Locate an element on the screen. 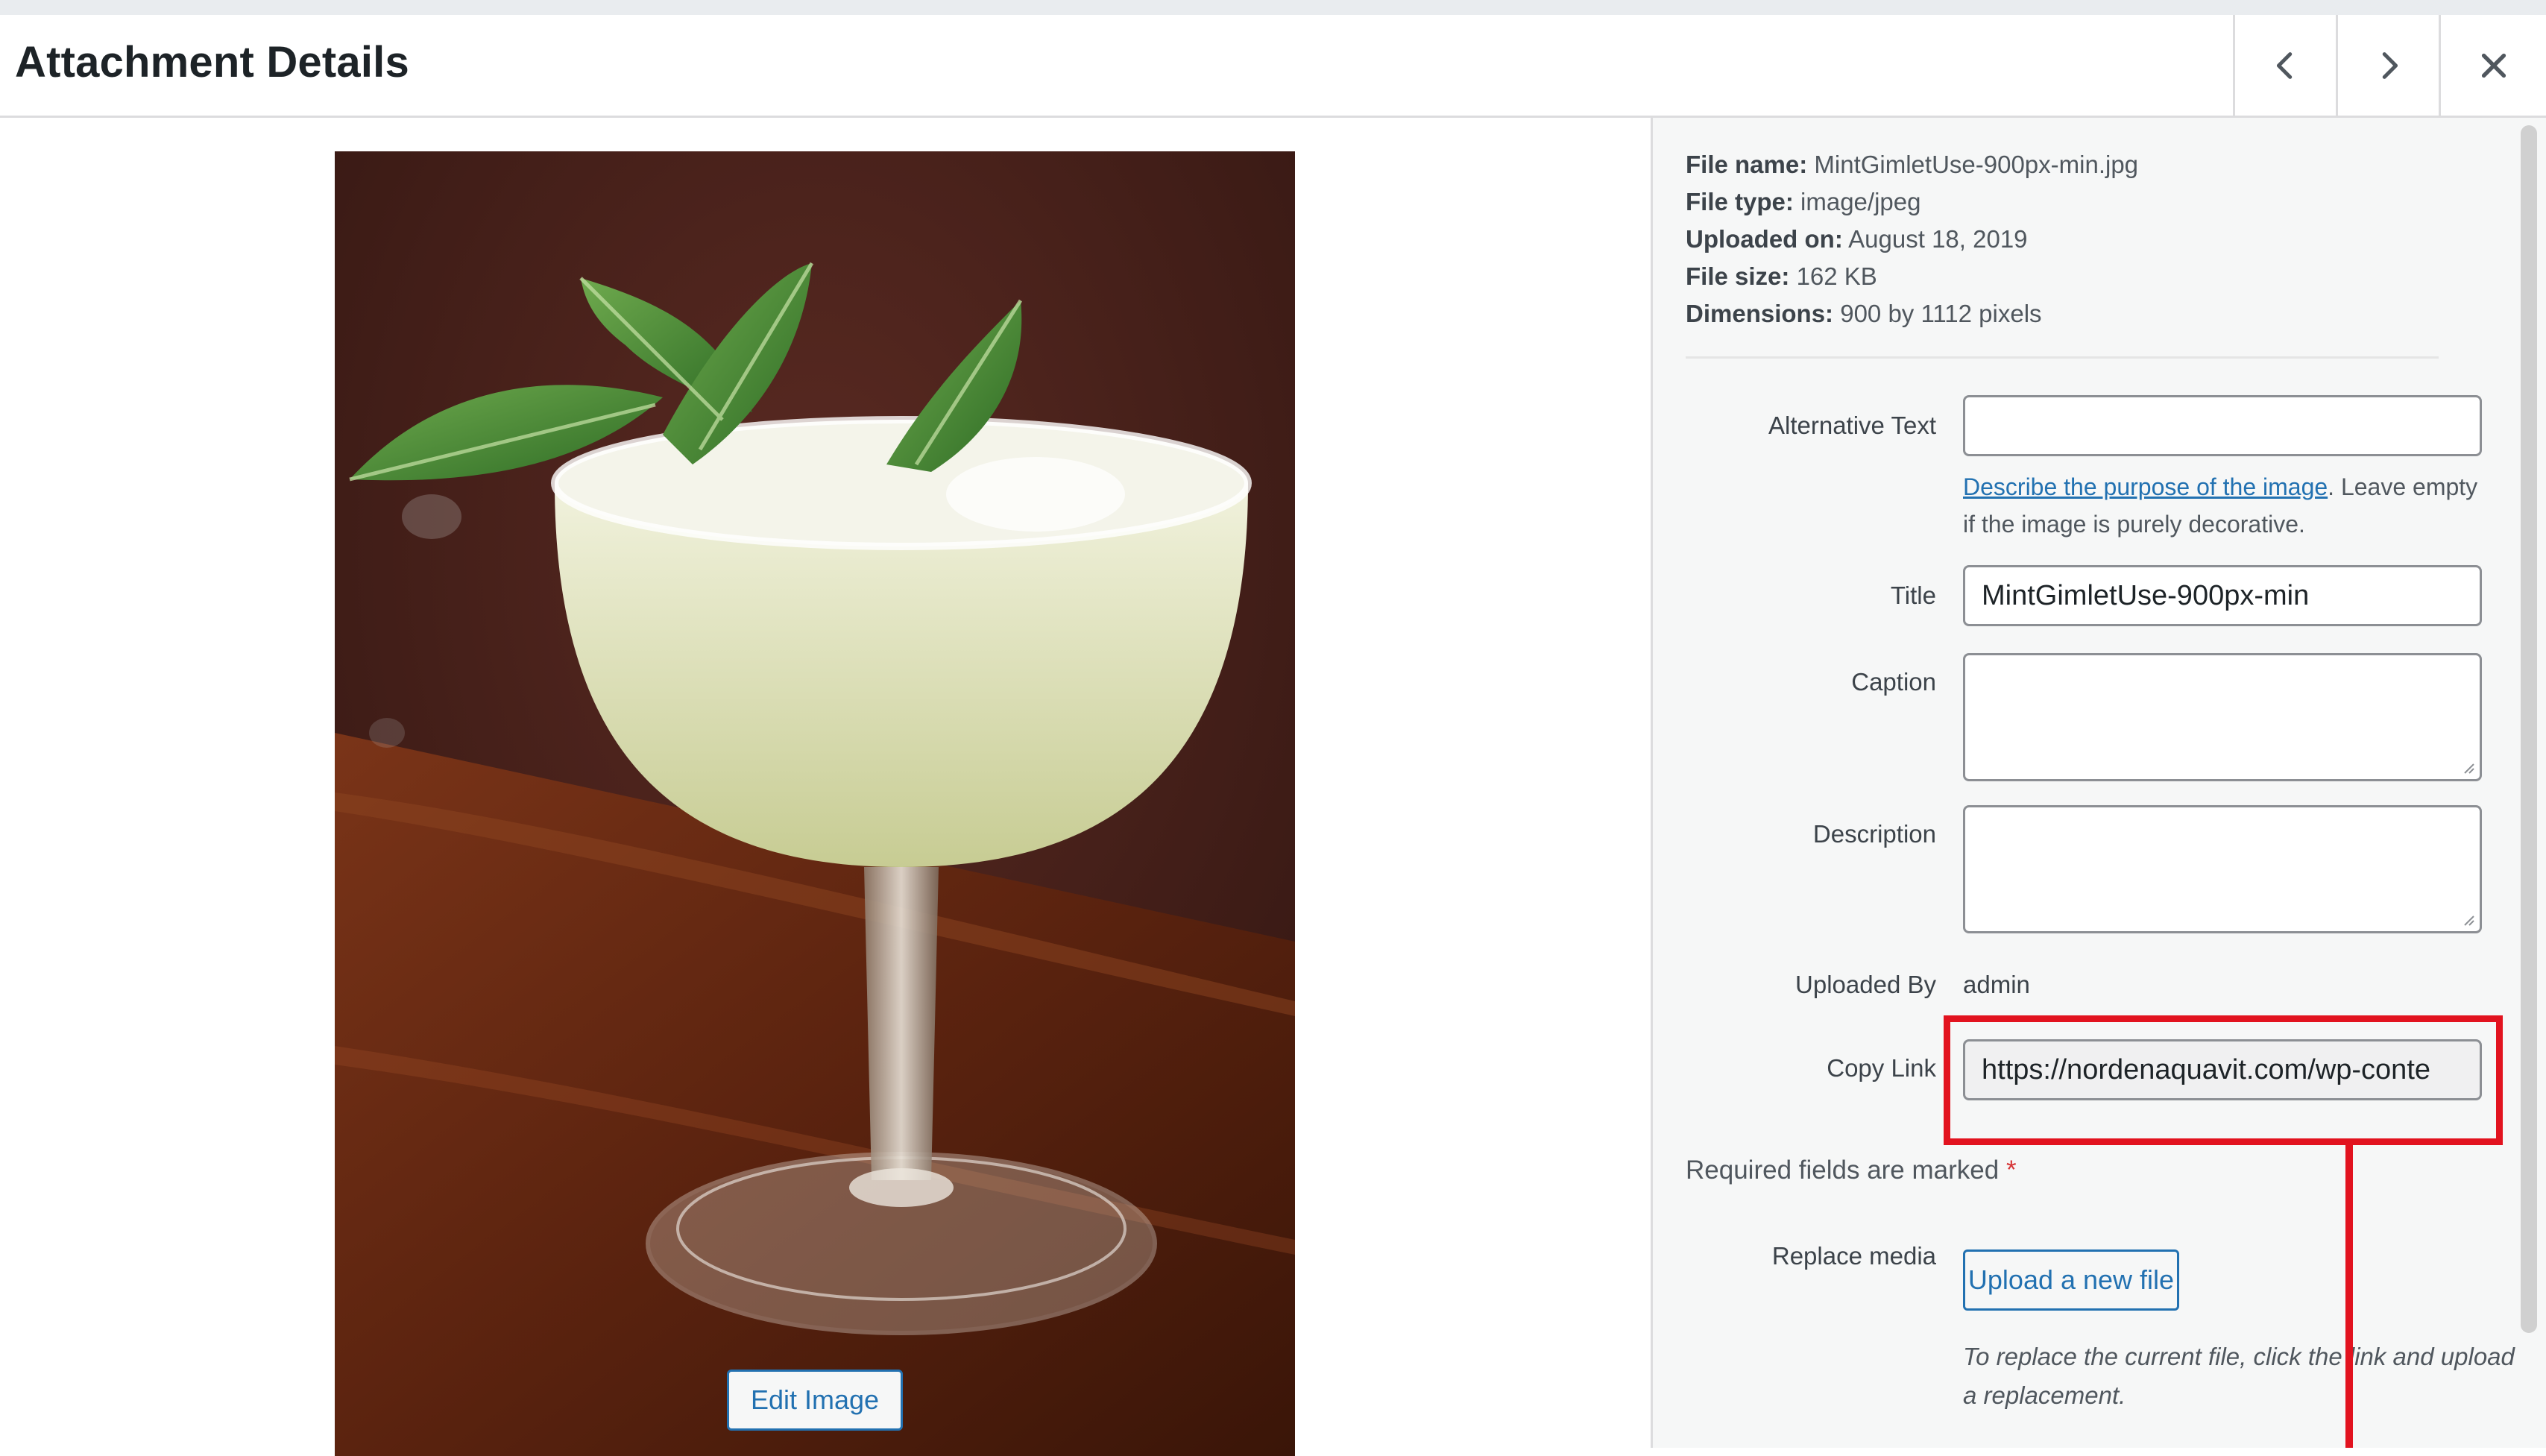 Image resolution: width=2546 pixels, height=1456 pixels. required-text: Required fields are marked is located at coordinates (1843, 1170).